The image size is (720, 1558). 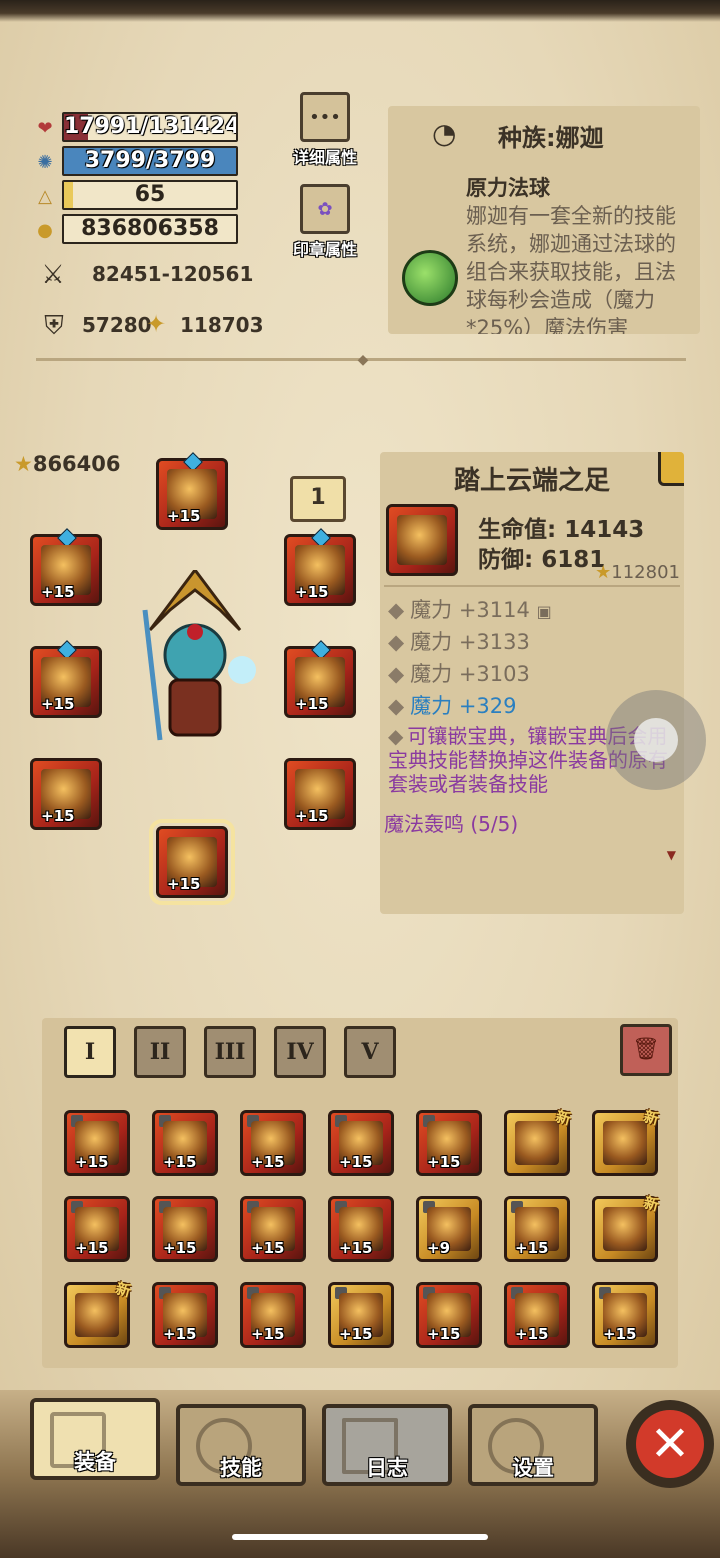 I want to click on nav-skill-button: 技能, so click(x=241, y=1445).